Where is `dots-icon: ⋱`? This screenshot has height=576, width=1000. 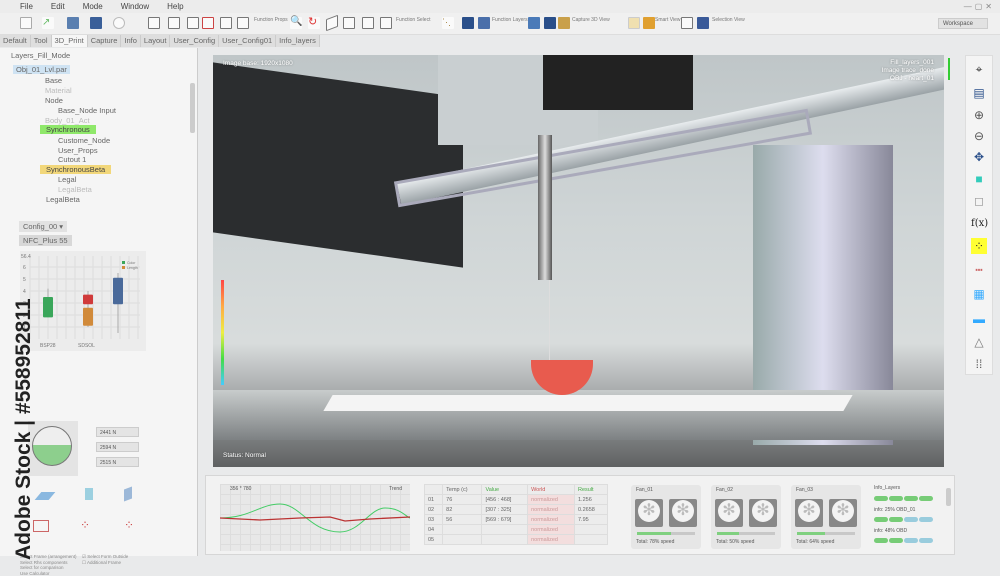 dots-icon: ⋱ is located at coordinates (448, 23).